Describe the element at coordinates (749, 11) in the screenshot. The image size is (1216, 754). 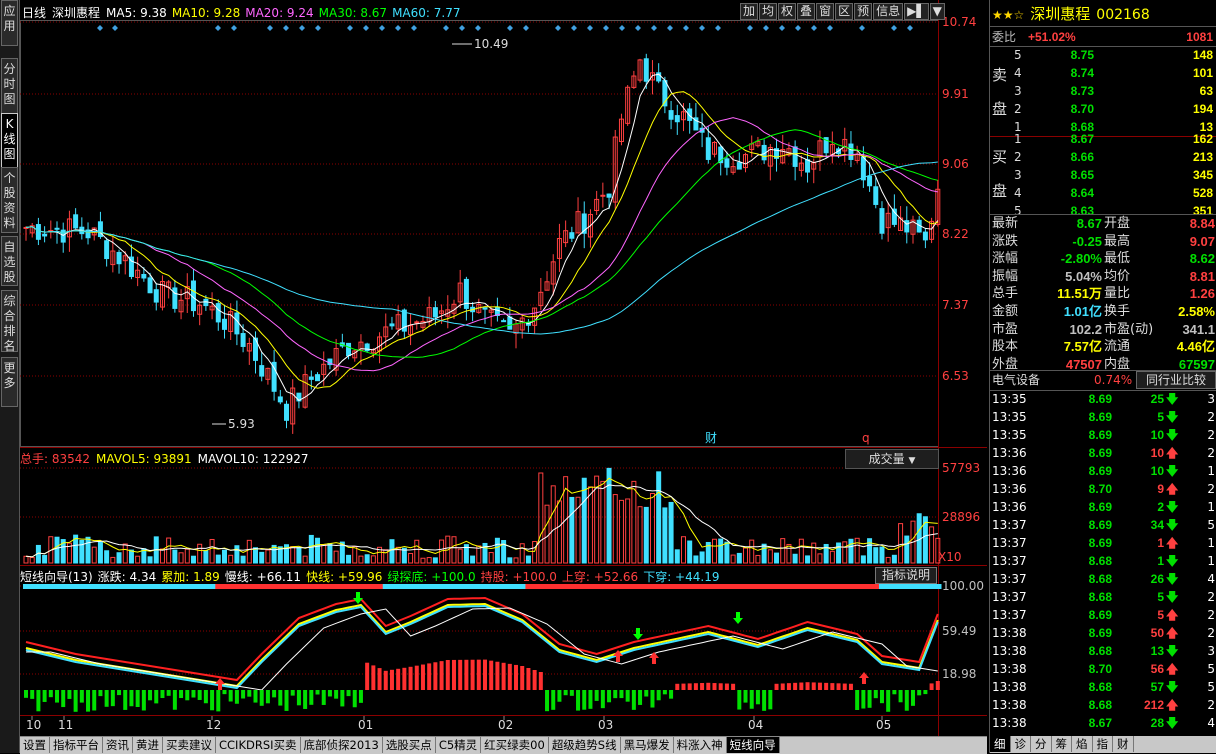
I see `toolbar-button-0: 加` at that location.